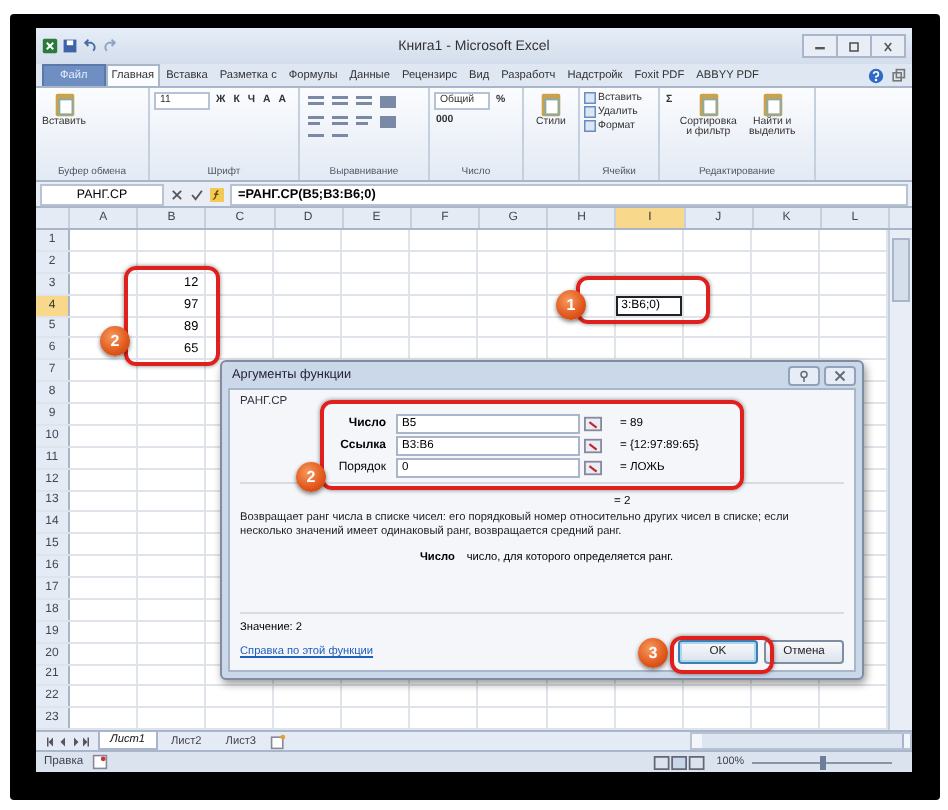 The height and width of the screenshot is (810, 948). I want to click on undo-icon, so click(90, 46).